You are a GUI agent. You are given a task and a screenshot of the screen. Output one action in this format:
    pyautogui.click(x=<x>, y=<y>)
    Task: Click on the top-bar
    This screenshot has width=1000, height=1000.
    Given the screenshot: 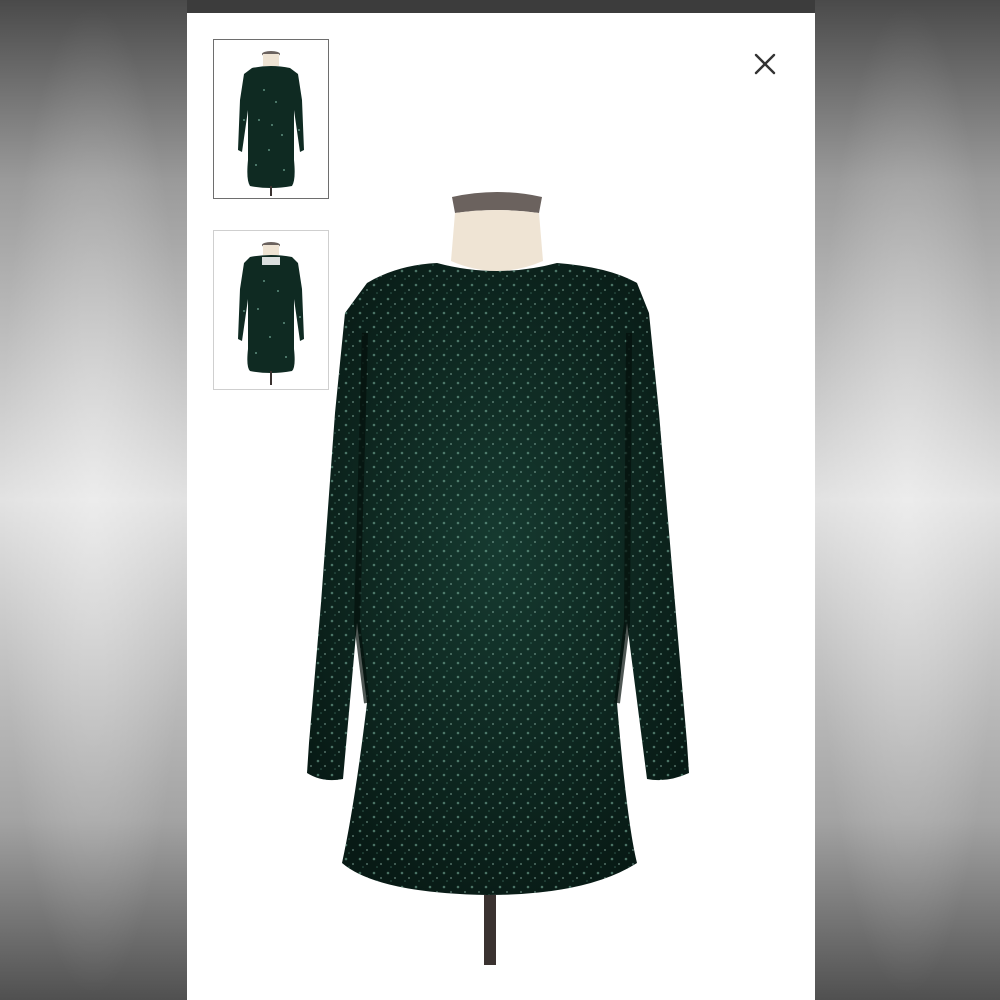 What is the action you would take?
    pyautogui.click(x=501, y=6)
    